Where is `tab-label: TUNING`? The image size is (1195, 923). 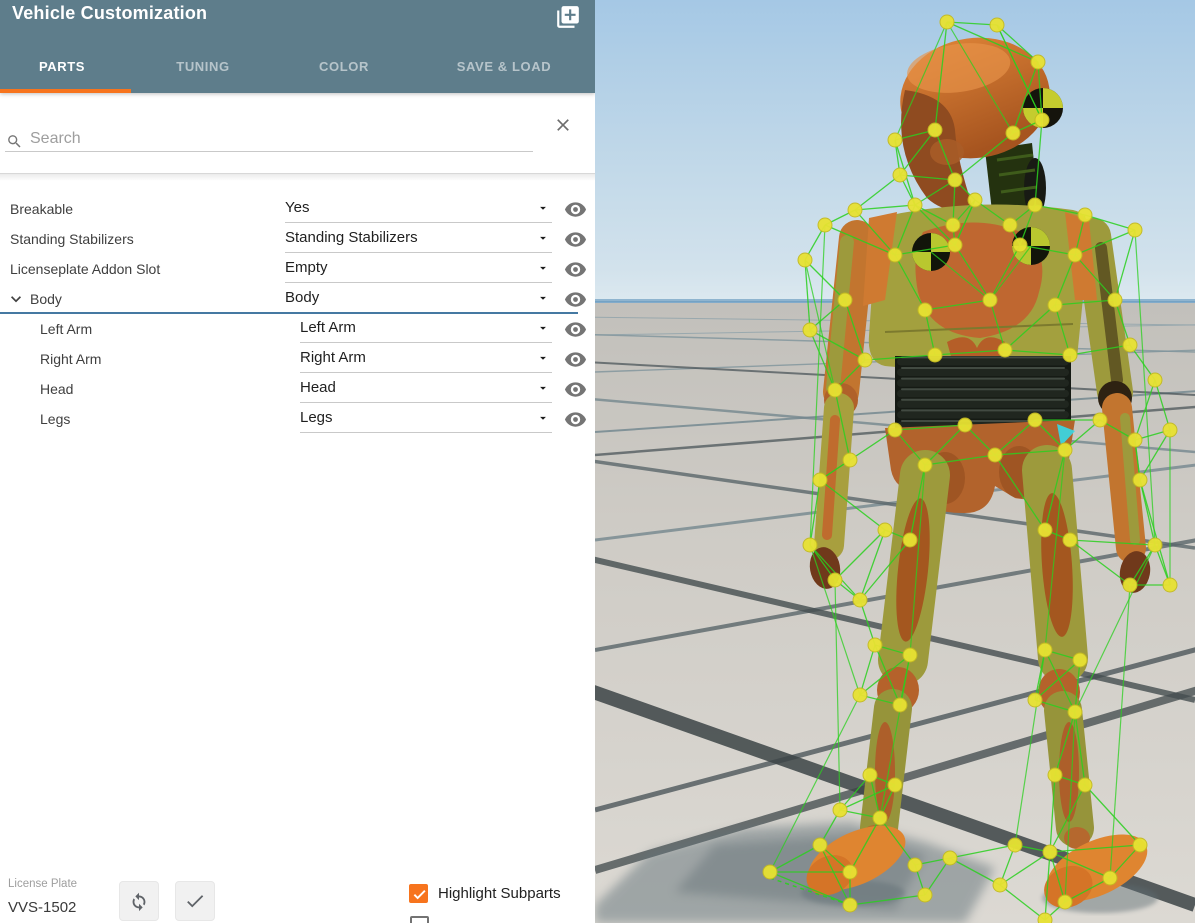
tab-label: TUNING is located at coordinates (203, 66).